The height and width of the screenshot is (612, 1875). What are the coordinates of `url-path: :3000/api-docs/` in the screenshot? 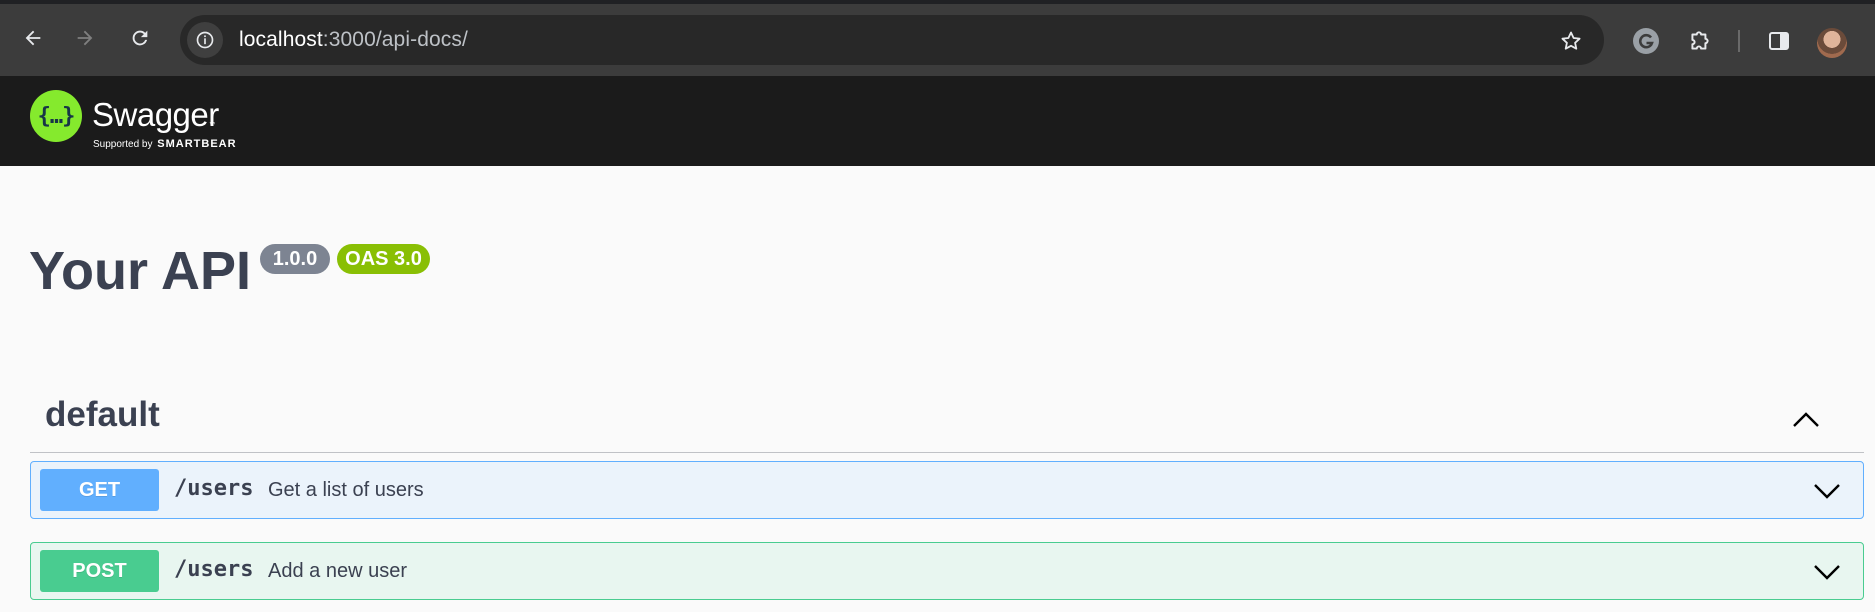 It's located at (395, 39).